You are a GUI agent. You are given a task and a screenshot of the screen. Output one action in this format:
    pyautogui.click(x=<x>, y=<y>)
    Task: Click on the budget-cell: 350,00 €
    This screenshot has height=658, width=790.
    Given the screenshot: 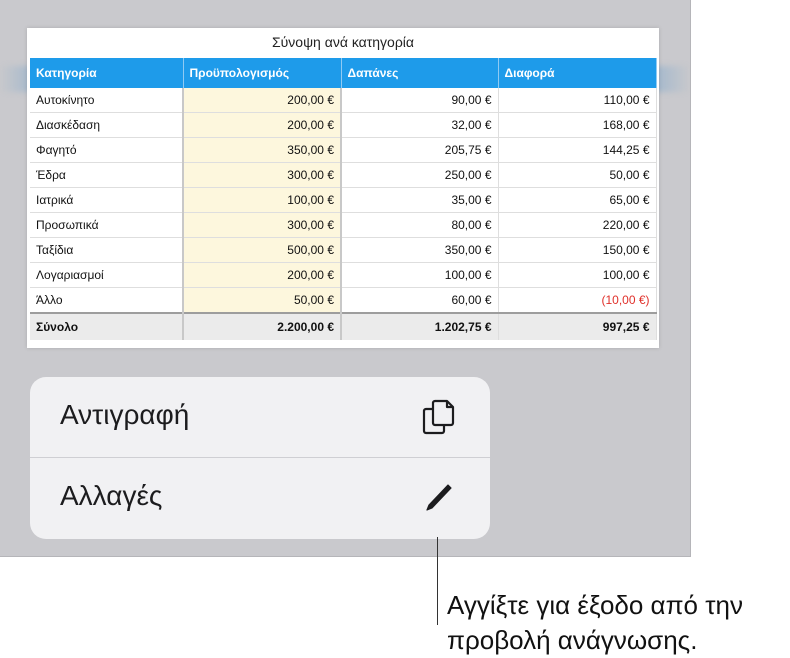 What is the action you would take?
    pyautogui.click(x=262, y=150)
    